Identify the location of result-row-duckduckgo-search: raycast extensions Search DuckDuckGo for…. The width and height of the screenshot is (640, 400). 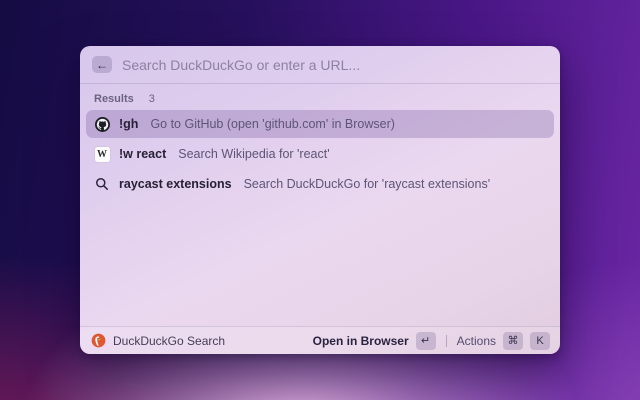
(320, 184).